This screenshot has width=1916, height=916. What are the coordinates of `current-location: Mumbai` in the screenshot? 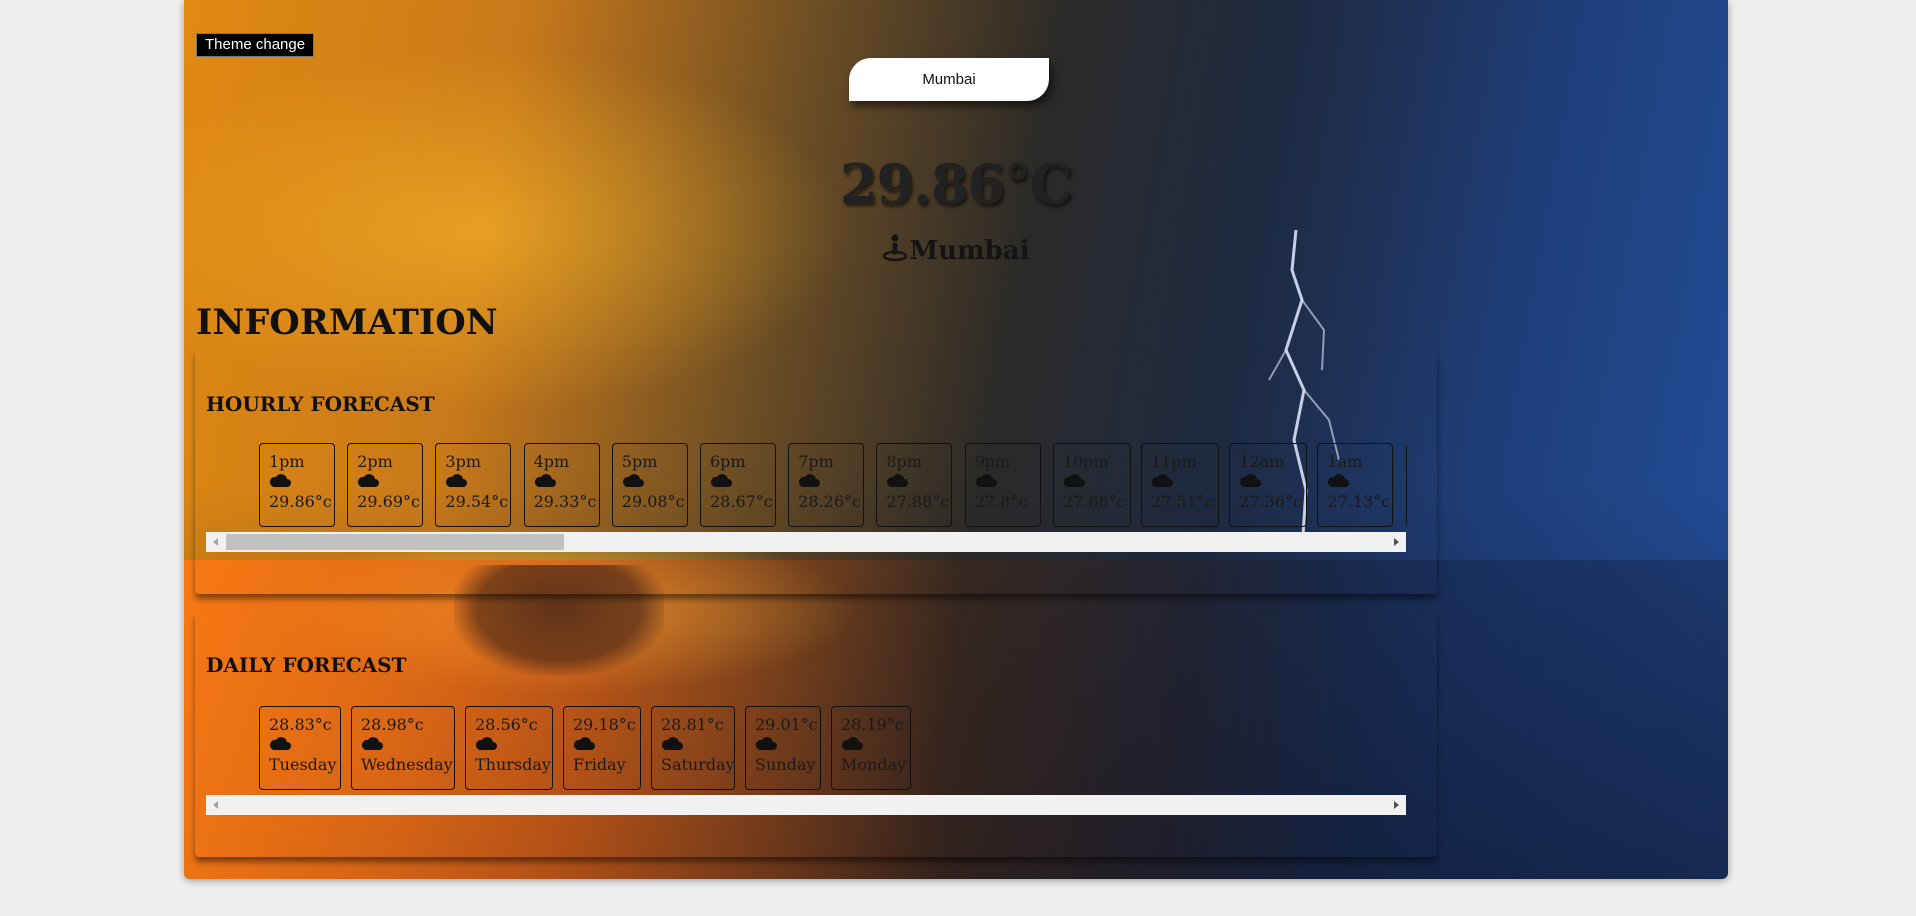 It's located at (956, 250).